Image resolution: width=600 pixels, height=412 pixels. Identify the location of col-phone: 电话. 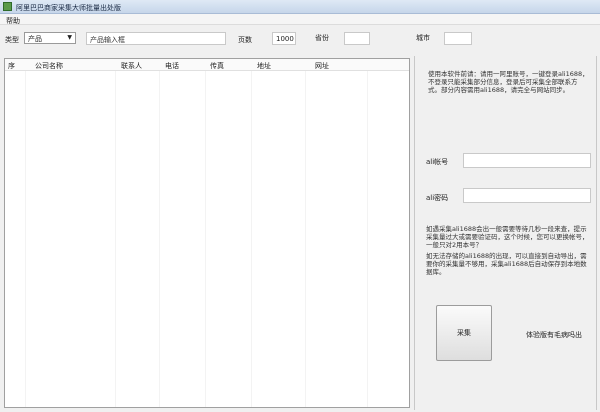
(172, 66).